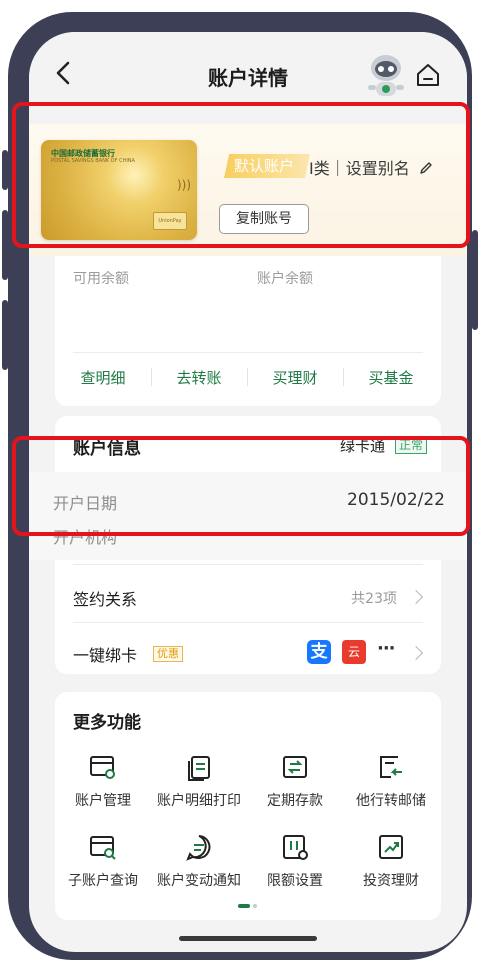 The image size is (480, 972). I want to click on transfer-button: 去转账, so click(199, 377).